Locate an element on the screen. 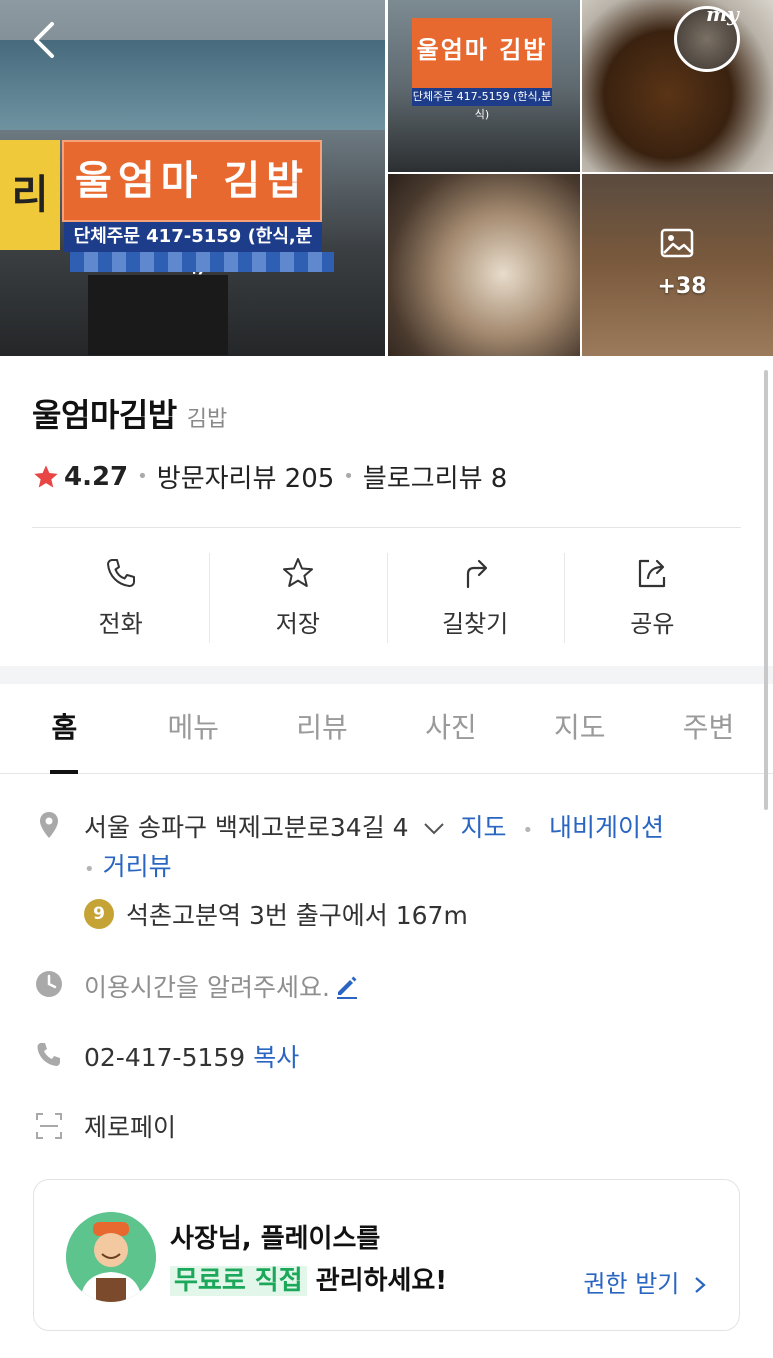 The image size is (773, 1358). place-name: 울엄마김밥 is located at coordinates (104, 415).